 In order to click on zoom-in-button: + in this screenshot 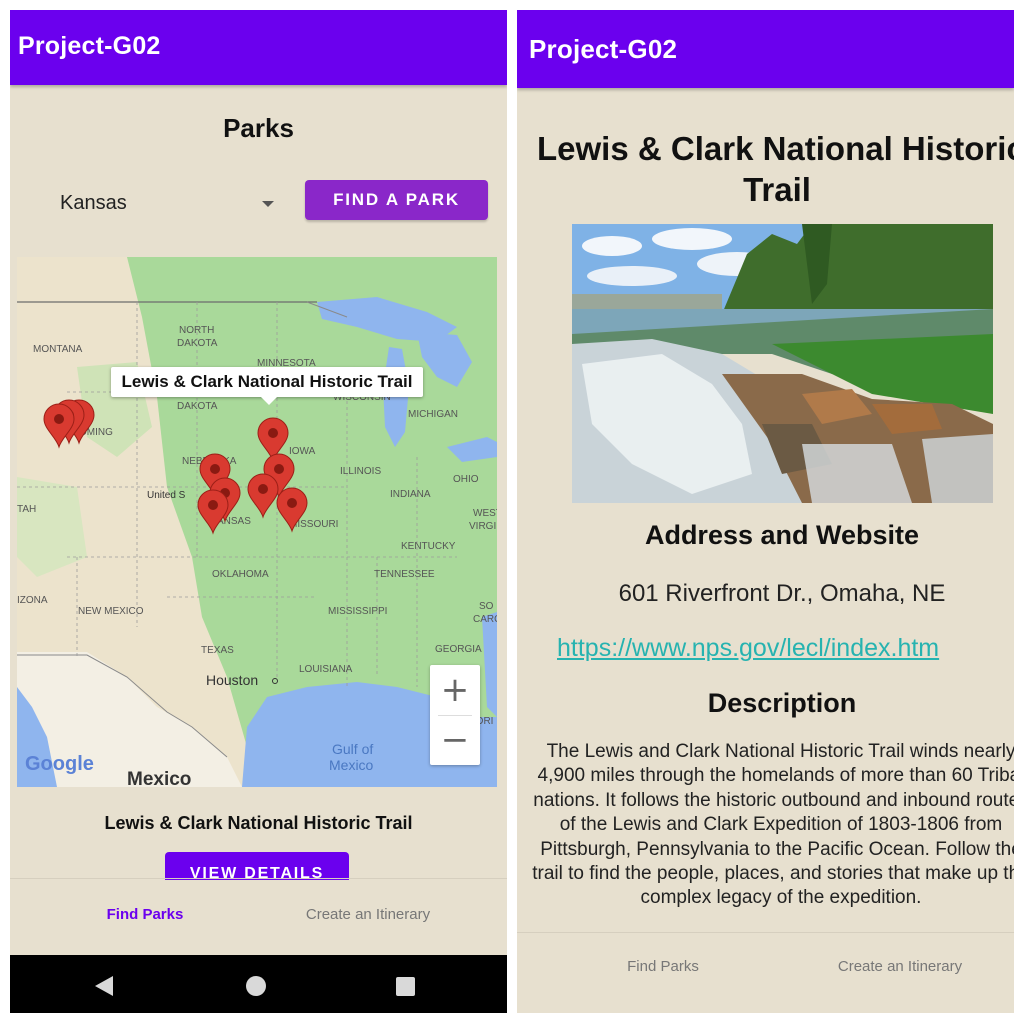, I will do `click(455, 690)`.